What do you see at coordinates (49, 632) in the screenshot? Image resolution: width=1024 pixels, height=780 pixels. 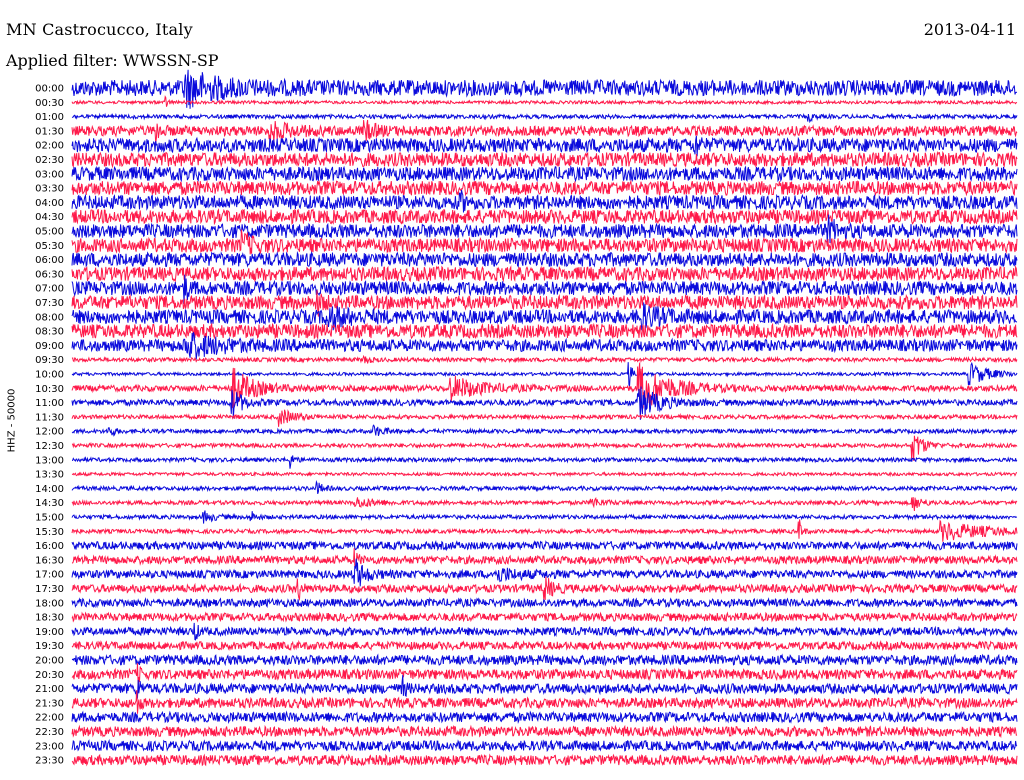 I see `row-time-label: 19:00` at bounding box center [49, 632].